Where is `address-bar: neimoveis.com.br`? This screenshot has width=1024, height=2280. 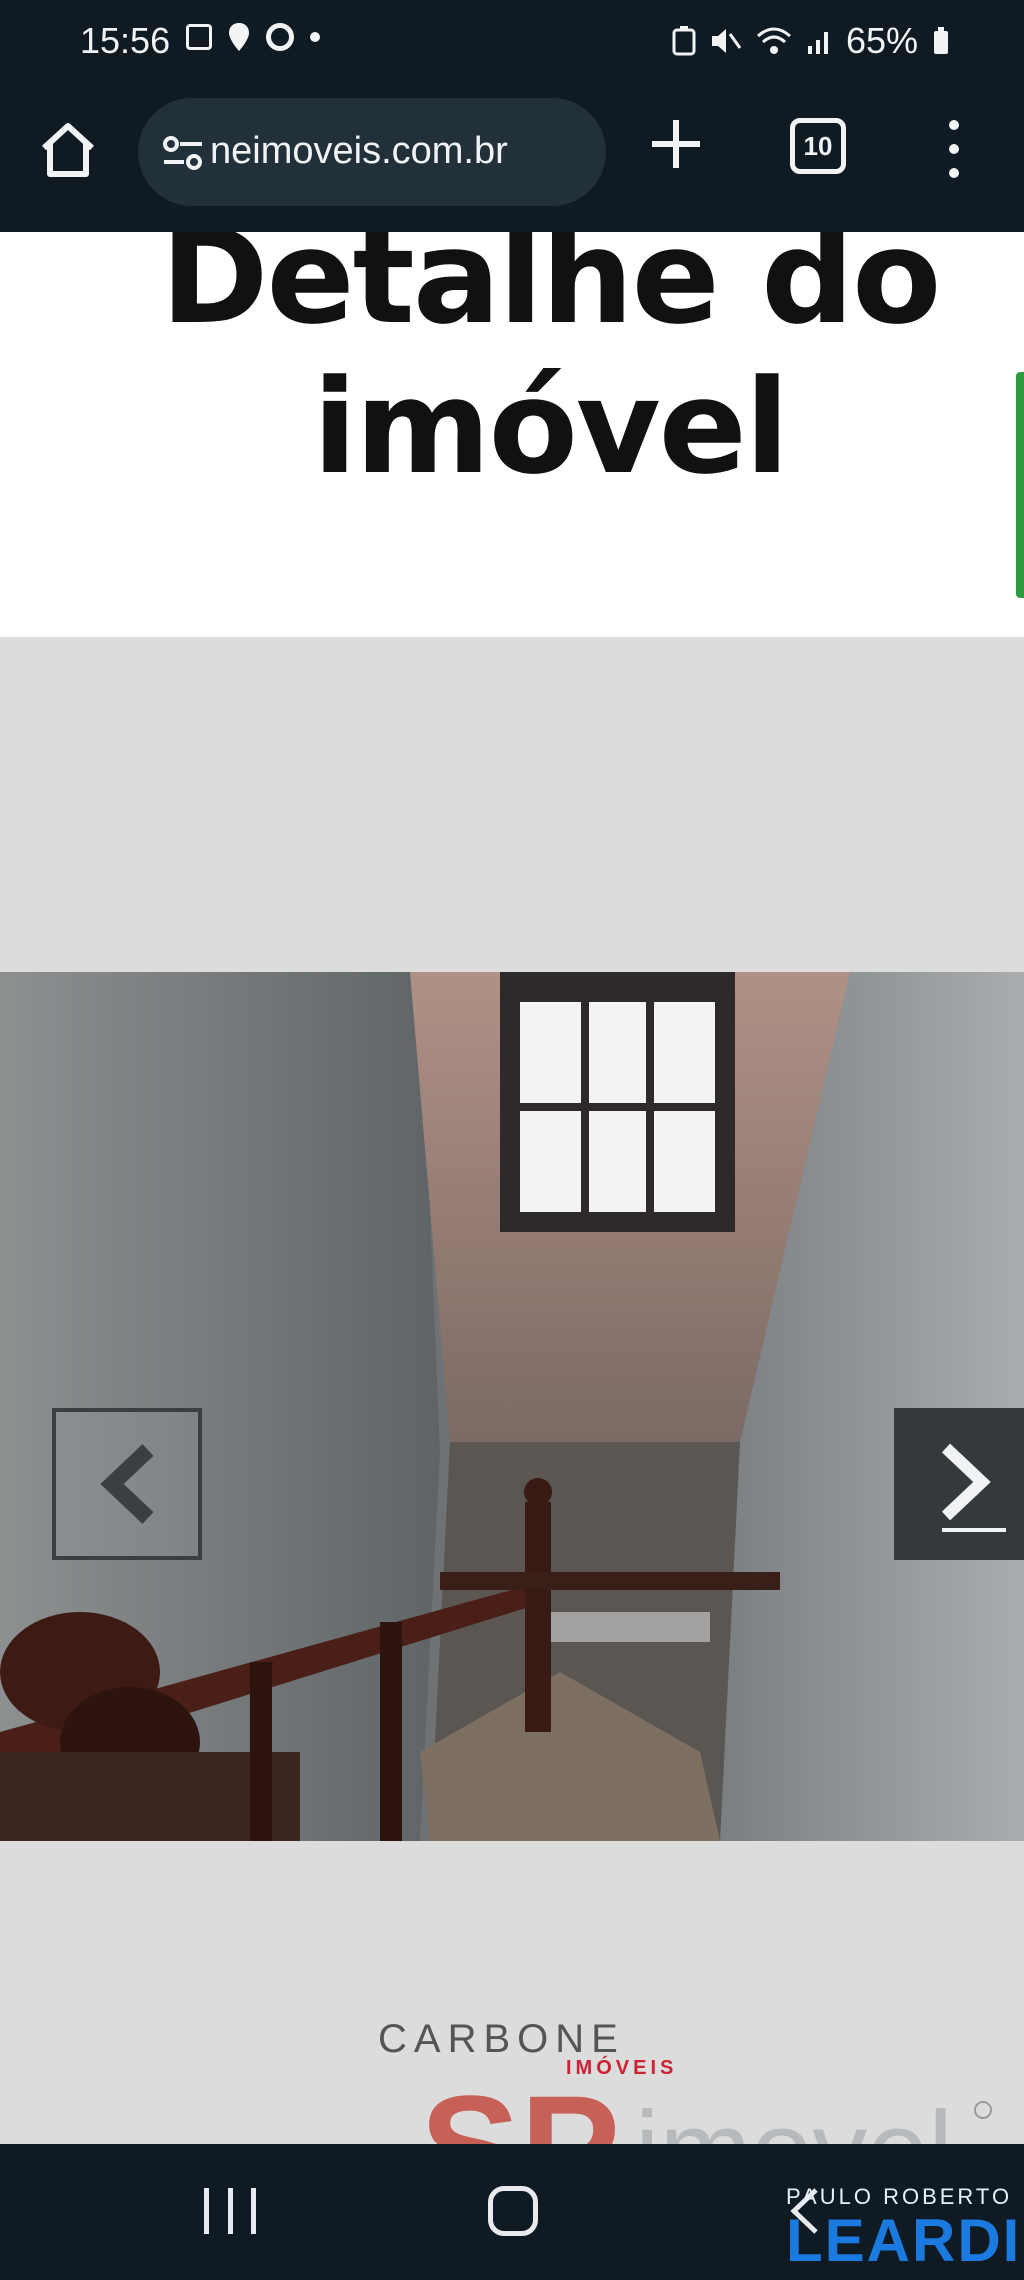 address-bar: neimoveis.com.br is located at coordinates (372, 152).